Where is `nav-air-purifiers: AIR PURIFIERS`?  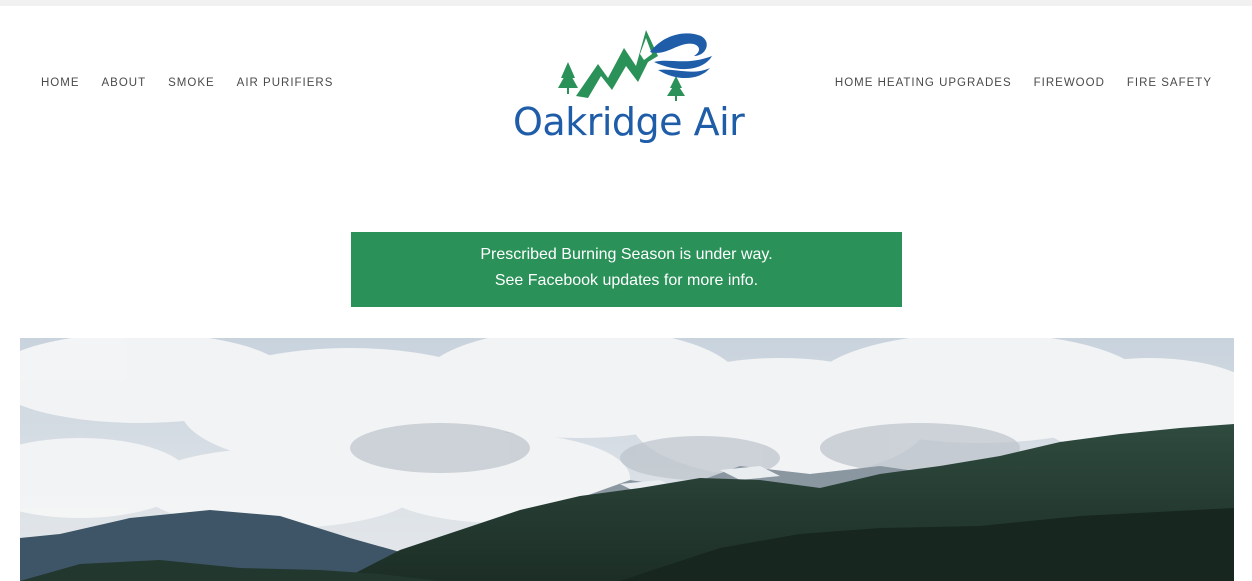
nav-air-purifiers: AIR PURIFIERS is located at coordinates (285, 83).